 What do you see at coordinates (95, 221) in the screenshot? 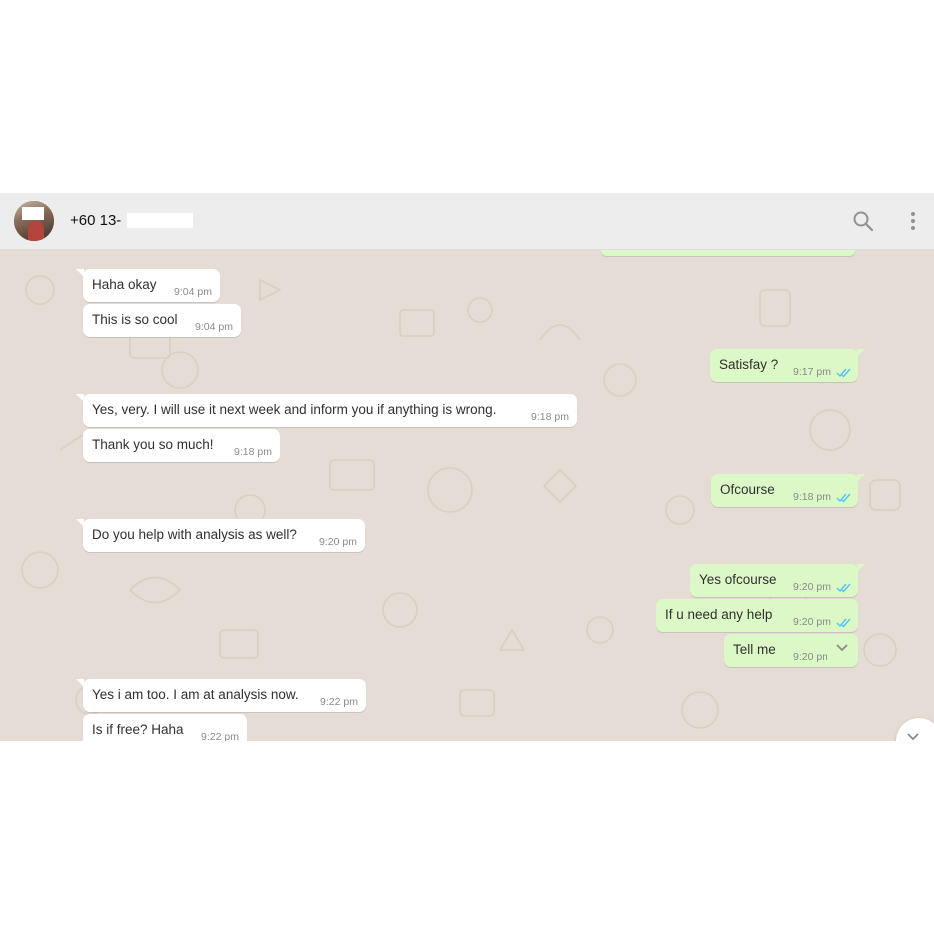
I see `contact-name: +60 13-` at bounding box center [95, 221].